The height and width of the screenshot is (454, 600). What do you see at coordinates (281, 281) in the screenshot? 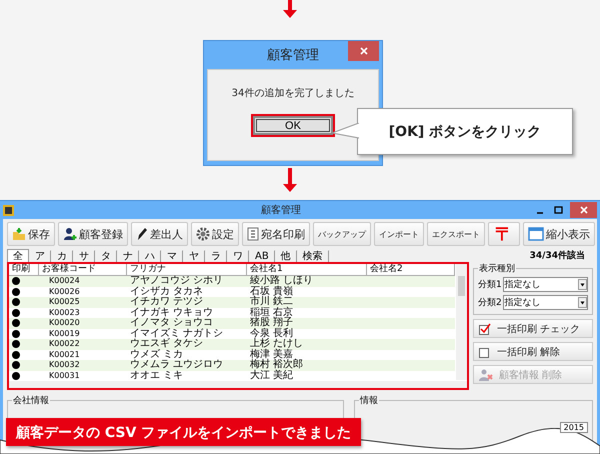
I see `table-cell-text: 綾小路 しほり` at bounding box center [281, 281].